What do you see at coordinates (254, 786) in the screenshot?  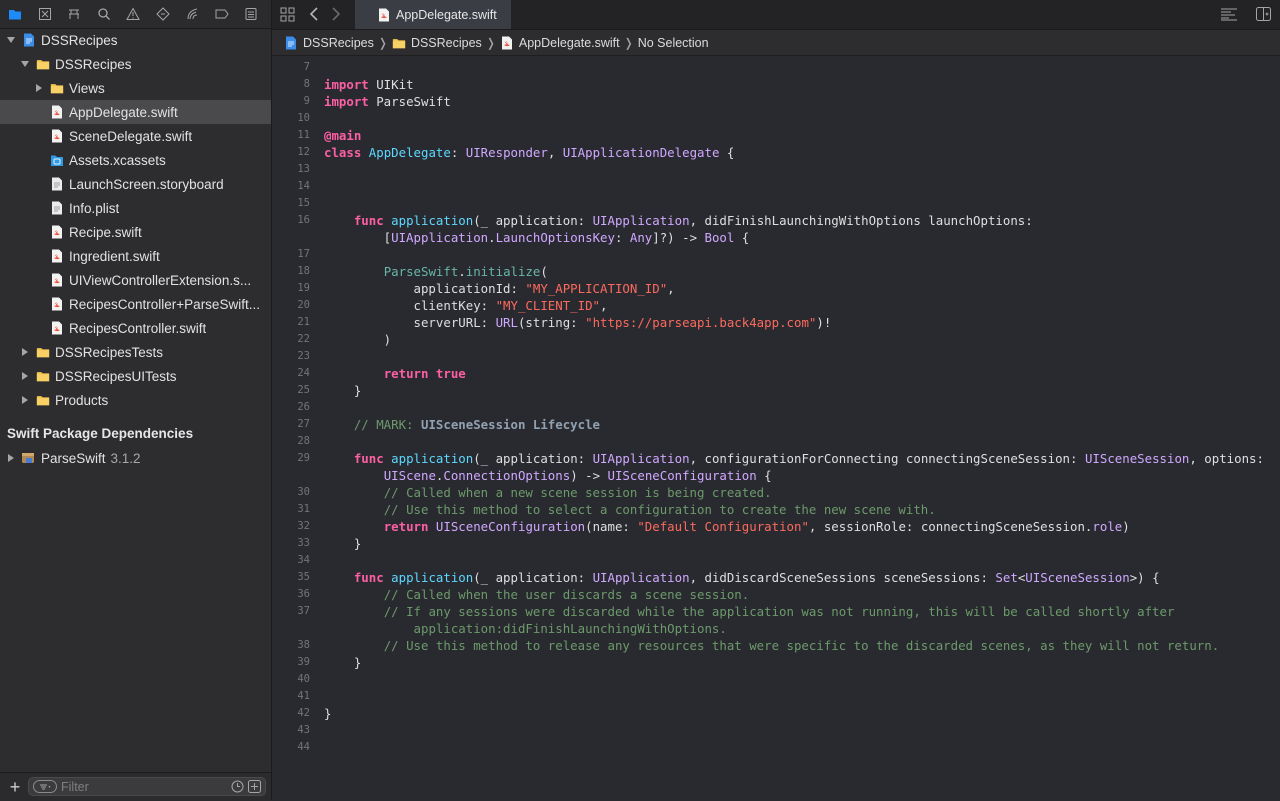 I see `source-control-filter-icon` at bounding box center [254, 786].